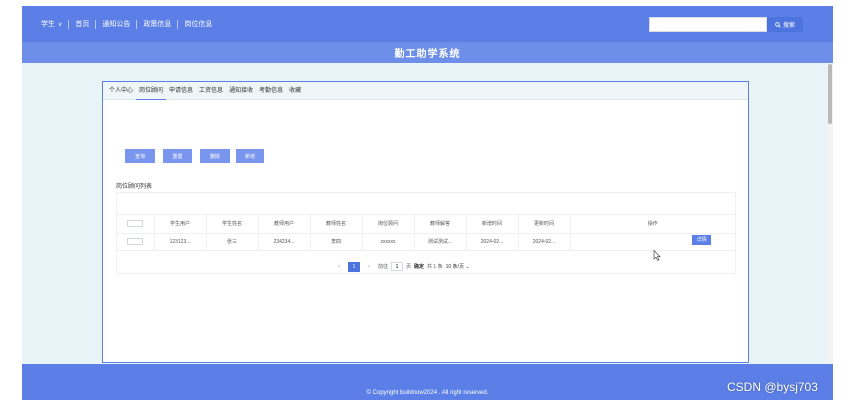  What do you see at coordinates (134, 187) in the screenshot?
I see `list-title: 岗位顾问列表` at bounding box center [134, 187].